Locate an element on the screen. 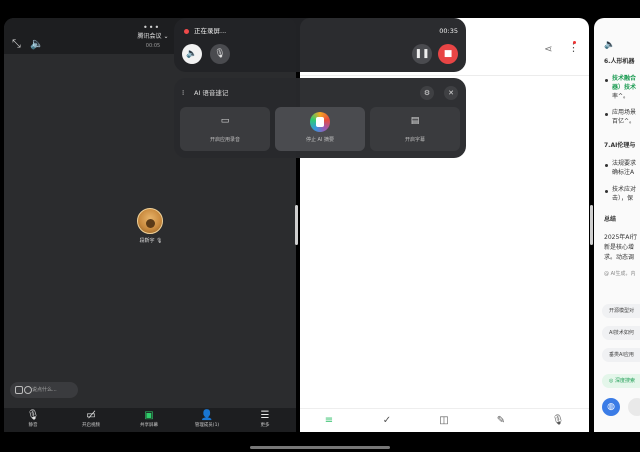 The width and height of the screenshot is (640, 452). app-recording-label: 开启应用录音 is located at coordinates (224, 140).